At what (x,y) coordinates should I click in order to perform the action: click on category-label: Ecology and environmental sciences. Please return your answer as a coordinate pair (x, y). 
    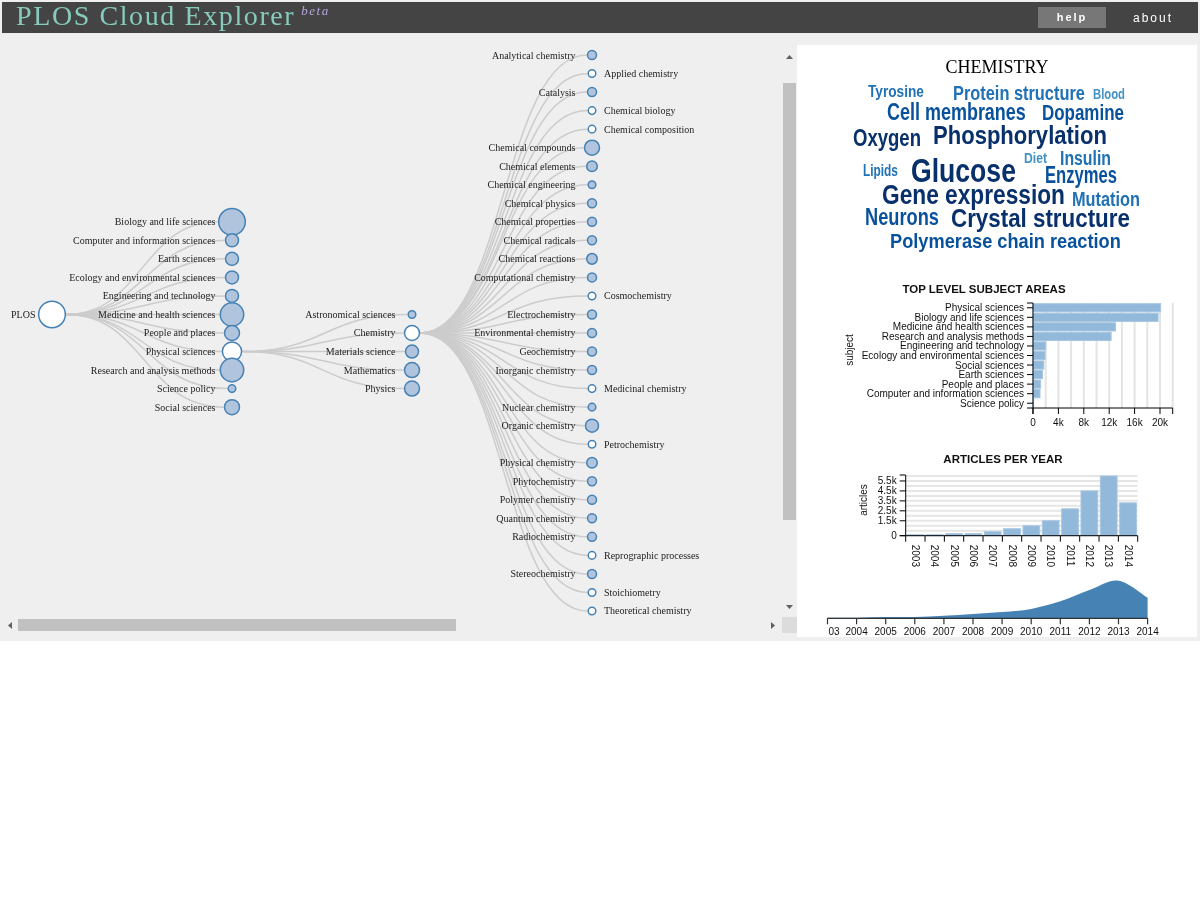
    Looking at the image, I should click on (942, 355).